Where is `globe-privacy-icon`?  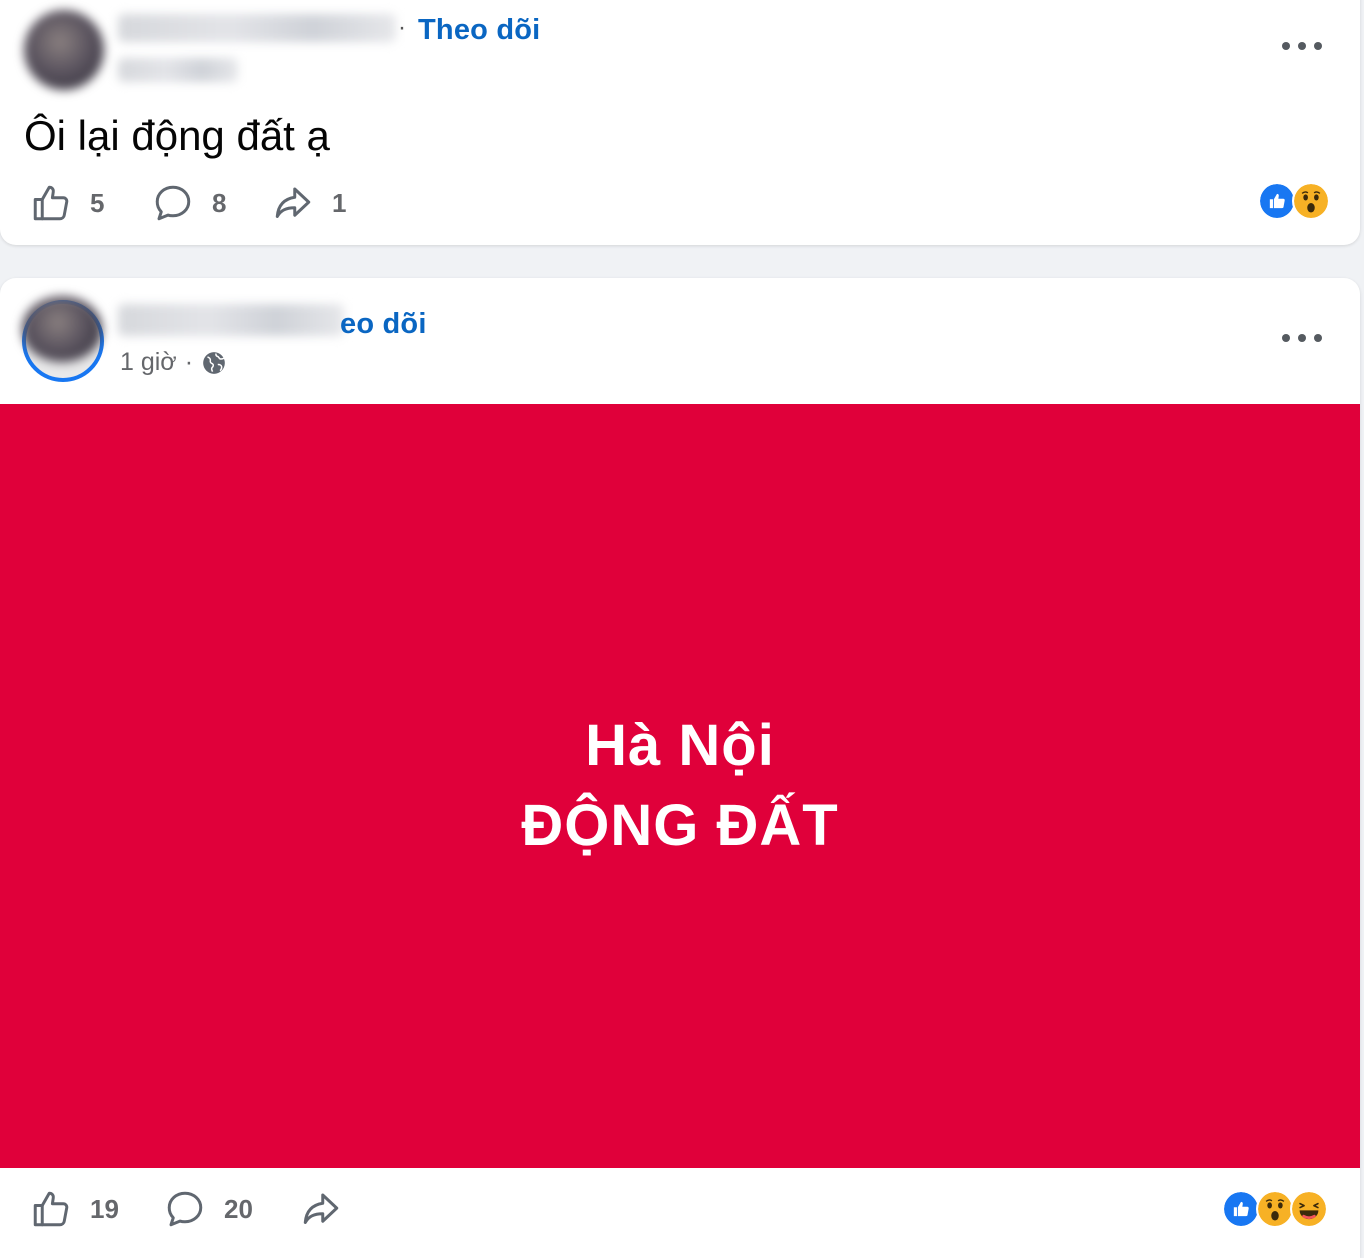 globe-privacy-icon is located at coordinates (214, 363).